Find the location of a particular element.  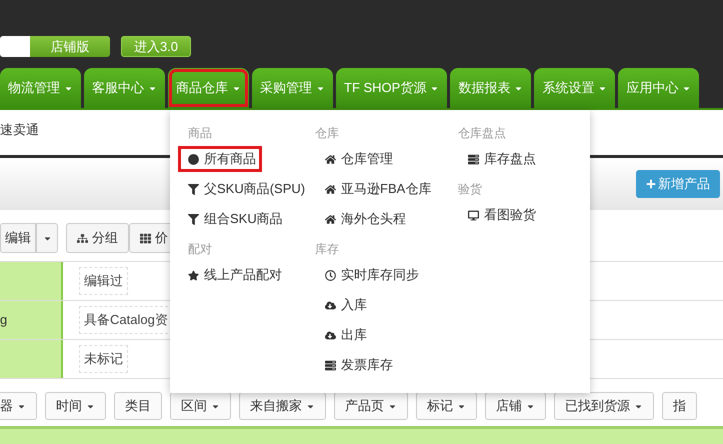

filter-button: 区间 is located at coordinates (200, 406).